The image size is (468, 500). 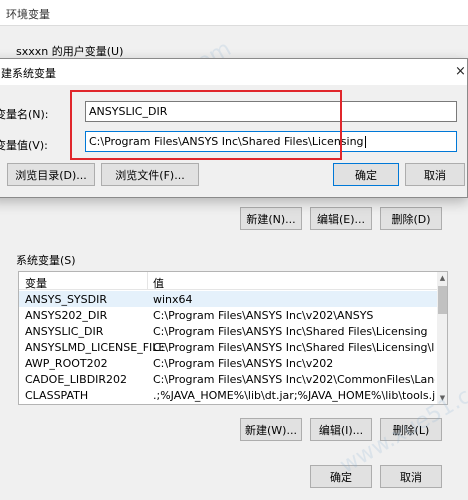 What do you see at coordinates (234, 13) in the screenshot?
I see `env-window-titlebar: 环境变量` at bounding box center [234, 13].